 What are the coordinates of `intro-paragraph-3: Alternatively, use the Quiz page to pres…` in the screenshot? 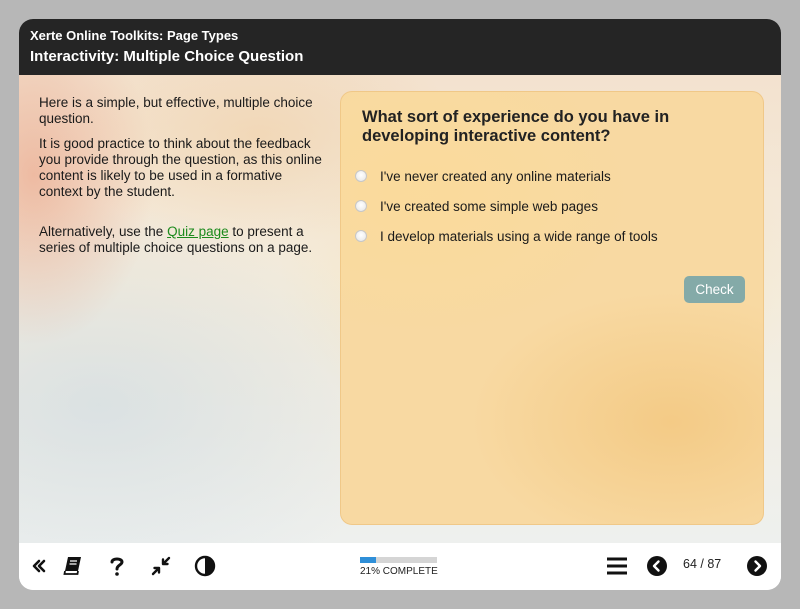 It's located at (184, 240).